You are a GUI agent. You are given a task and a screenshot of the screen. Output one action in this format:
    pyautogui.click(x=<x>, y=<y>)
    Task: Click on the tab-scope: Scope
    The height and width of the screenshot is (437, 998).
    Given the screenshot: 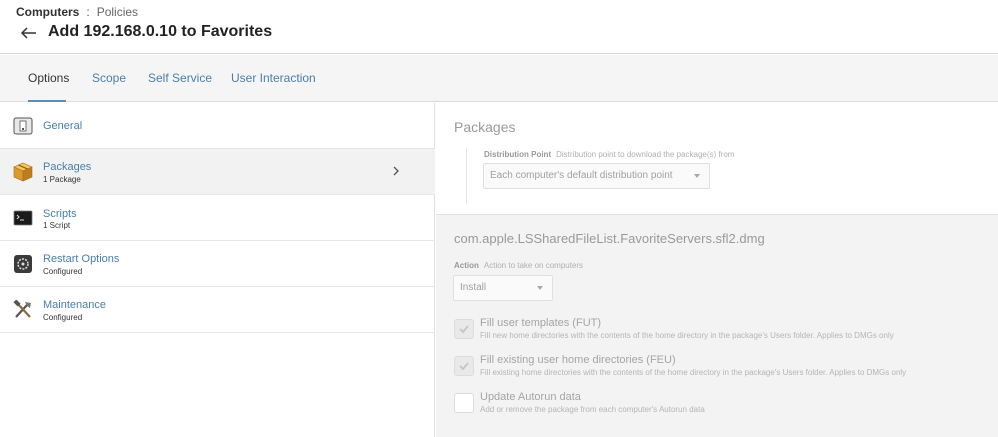 What is the action you would take?
    pyautogui.click(x=109, y=78)
    